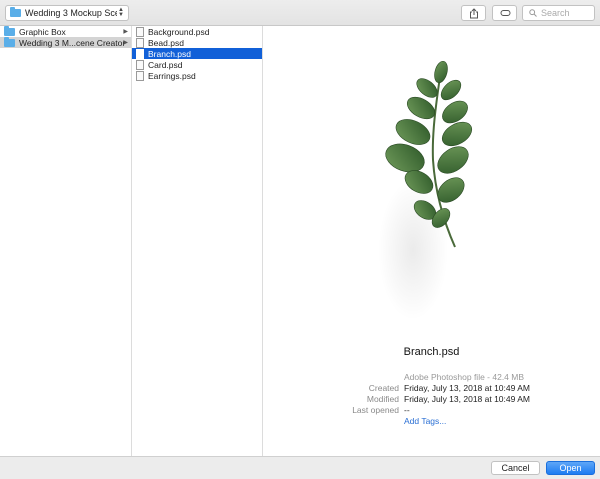  I want to click on share-icon, so click(474, 13).